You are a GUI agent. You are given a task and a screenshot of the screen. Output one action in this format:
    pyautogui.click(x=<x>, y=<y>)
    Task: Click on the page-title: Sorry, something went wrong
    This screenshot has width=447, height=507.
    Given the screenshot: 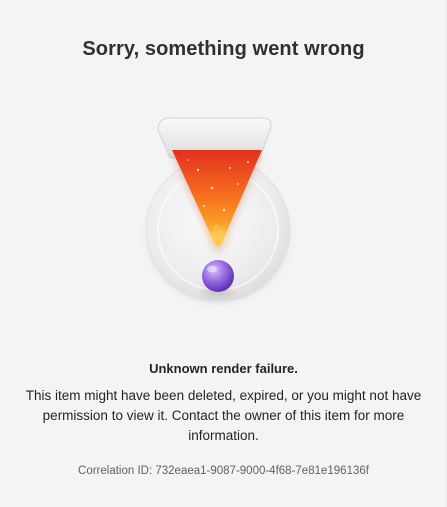 What is the action you would take?
    pyautogui.click(x=223, y=49)
    